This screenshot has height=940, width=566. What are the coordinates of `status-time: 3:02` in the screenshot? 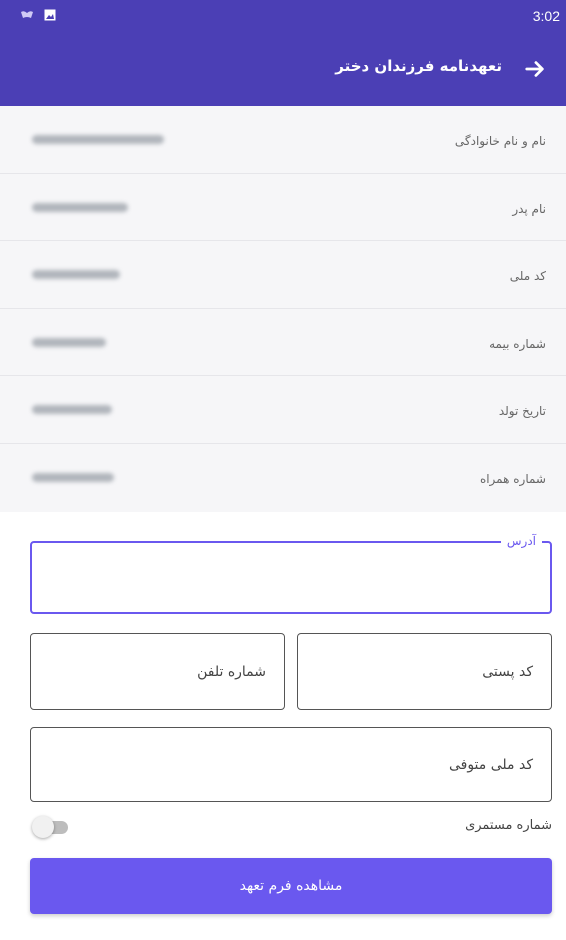 It's located at (546, 16).